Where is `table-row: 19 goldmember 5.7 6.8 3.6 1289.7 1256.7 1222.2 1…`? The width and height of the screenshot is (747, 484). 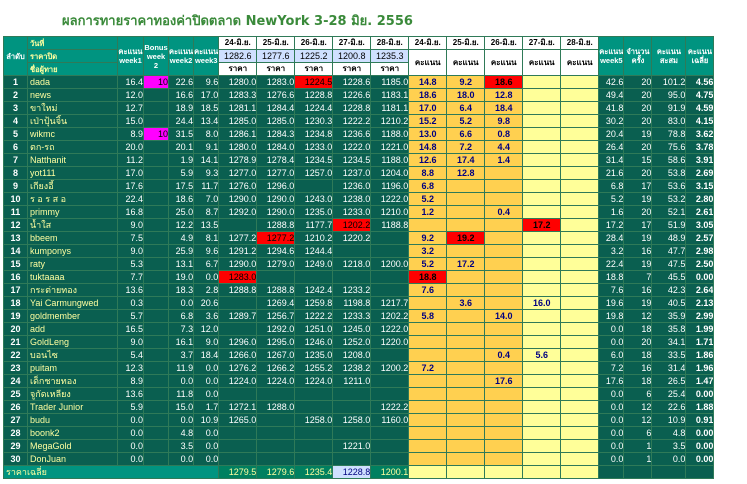
table-row: 19 goldmember 5.7 6.8 3.6 1289.7 1256.7 1222.2 1… is located at coordinates (359, 316).